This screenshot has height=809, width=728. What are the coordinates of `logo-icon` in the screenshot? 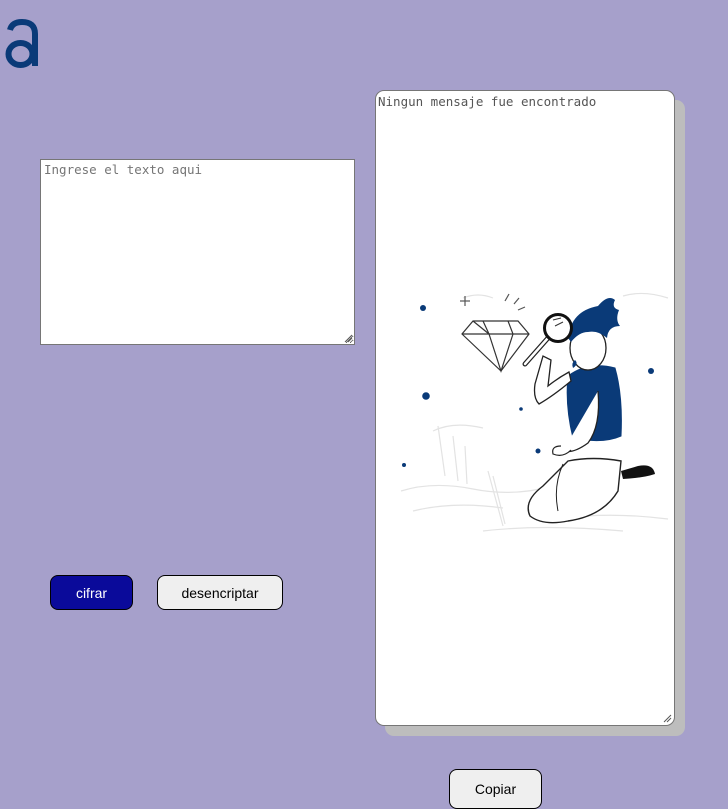 It's located at (21, 43).